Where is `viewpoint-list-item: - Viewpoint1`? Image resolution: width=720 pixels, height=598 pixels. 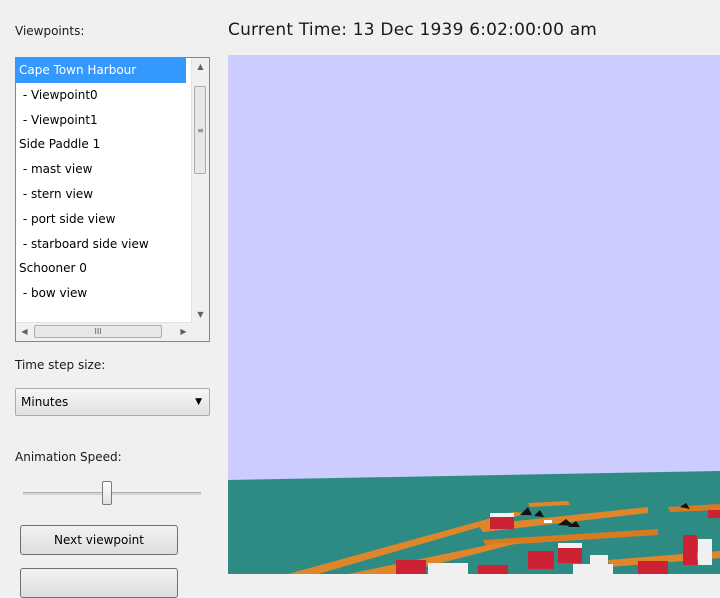
viewpoint-list-item: - Viewpoint1 is located at coordinates (101, 120).